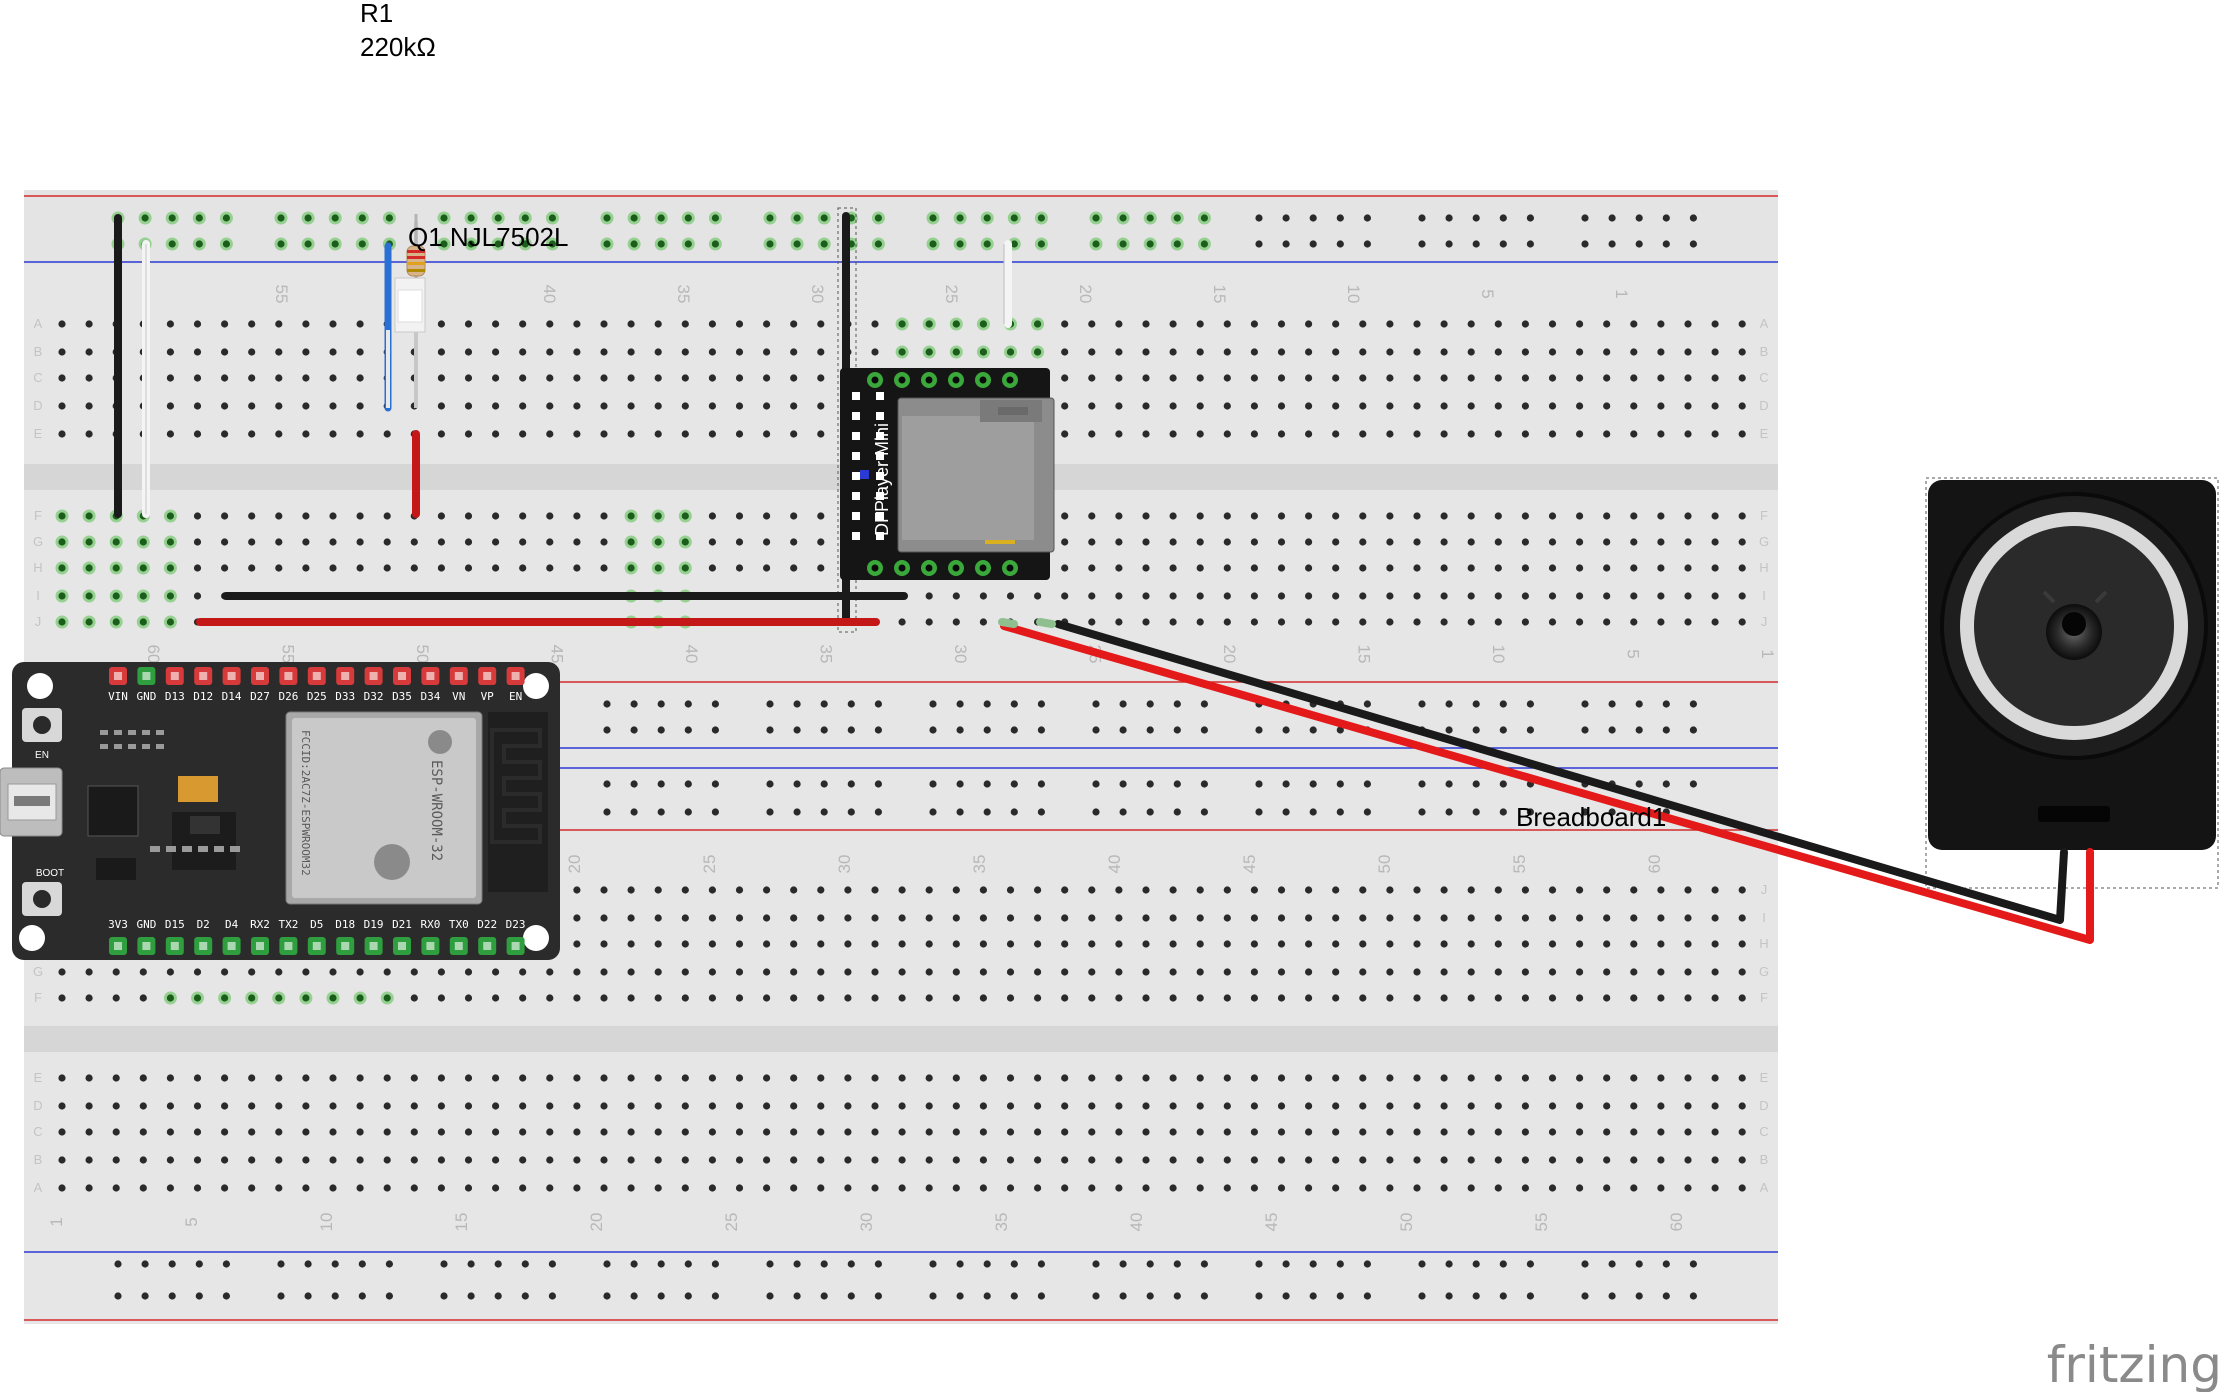 The height and width of the screenshot is (1392, 2223). What do you see at coordinates (947, 474) in the screenshot?
I see `dfplayer-mini: DFPlayer Mini` at bounding box center [947, 474].